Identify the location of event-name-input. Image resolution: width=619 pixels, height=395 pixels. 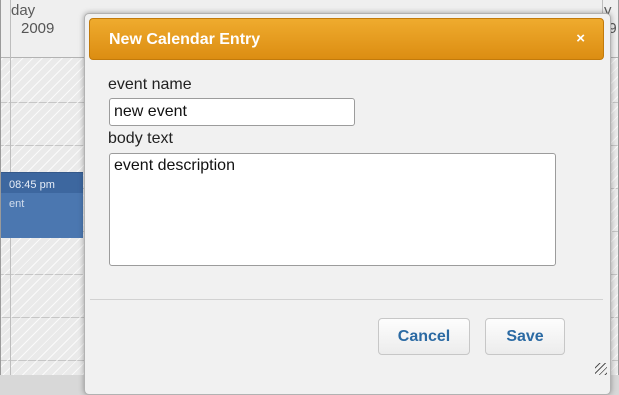
(232, 112).